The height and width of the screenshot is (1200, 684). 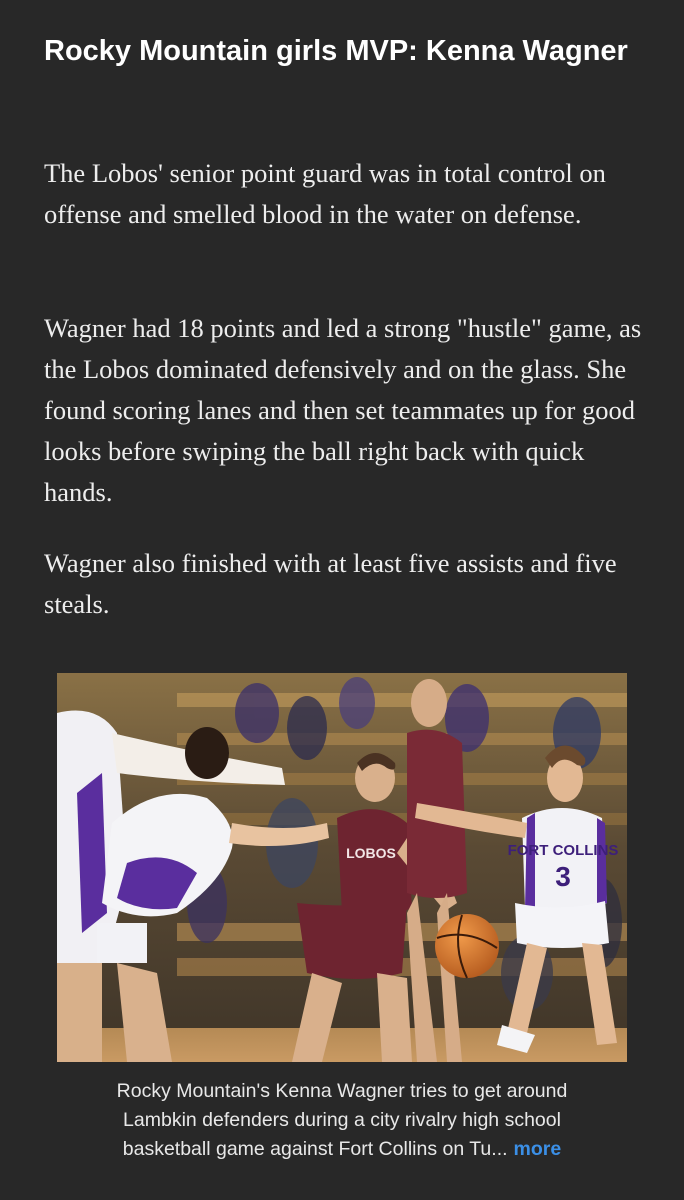 What do you see at coordinates (336, 51) in the screenshot?
I see `article-headline: Rocky Mountain girls MVP: Kenna Wagner` at bounding box center [336, 51].